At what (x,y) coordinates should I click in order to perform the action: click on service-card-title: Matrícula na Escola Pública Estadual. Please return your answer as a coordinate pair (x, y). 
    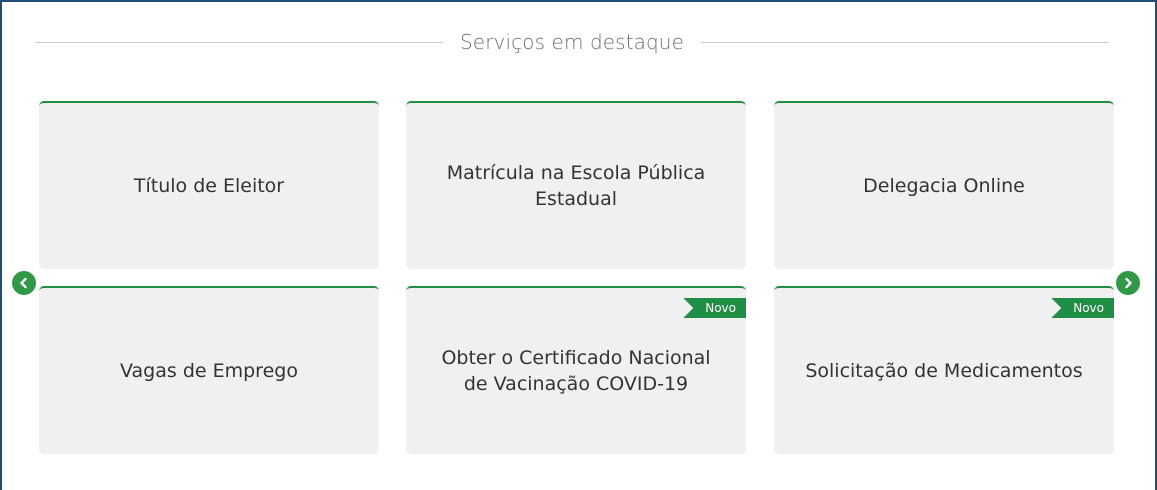
    Looking at the image, I should click on (576, 186).